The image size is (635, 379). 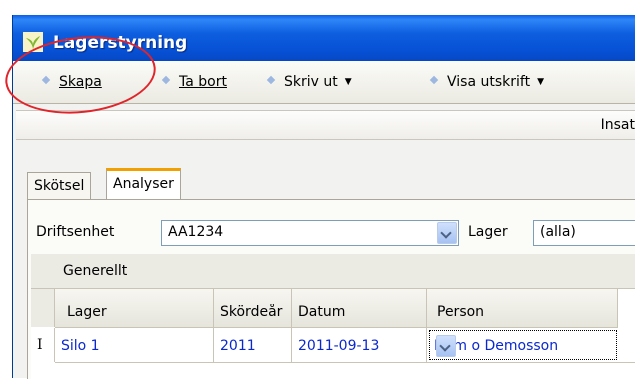 I want to click on tab-analyser: Analyser, so click(x=143, y=184).